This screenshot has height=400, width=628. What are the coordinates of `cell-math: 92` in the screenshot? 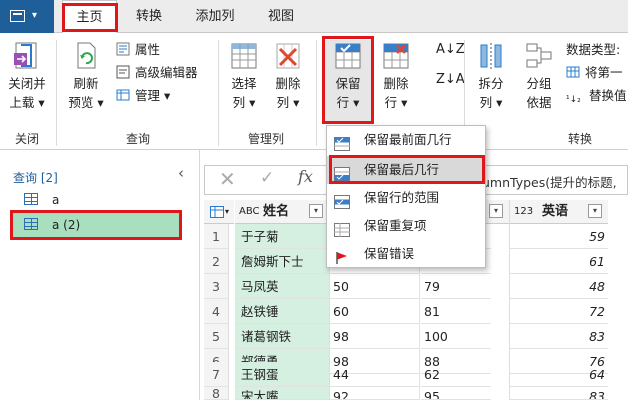 It's located at (375, 393).